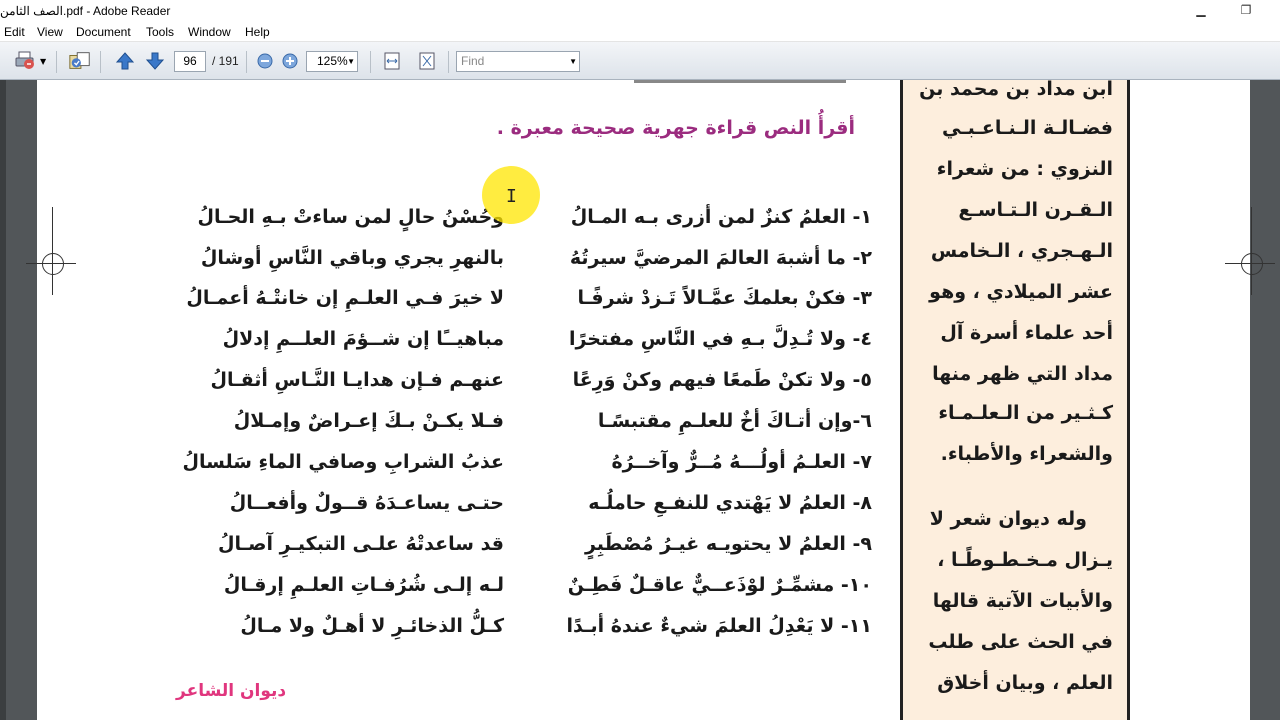 Image resolution: width=1280 pixels, height=720 pixels. What do you see at coordinates (1024, 169) in the screenshot?
I see `bio-line: النزوي : من شعراء` at bounding box center [1024, 169].